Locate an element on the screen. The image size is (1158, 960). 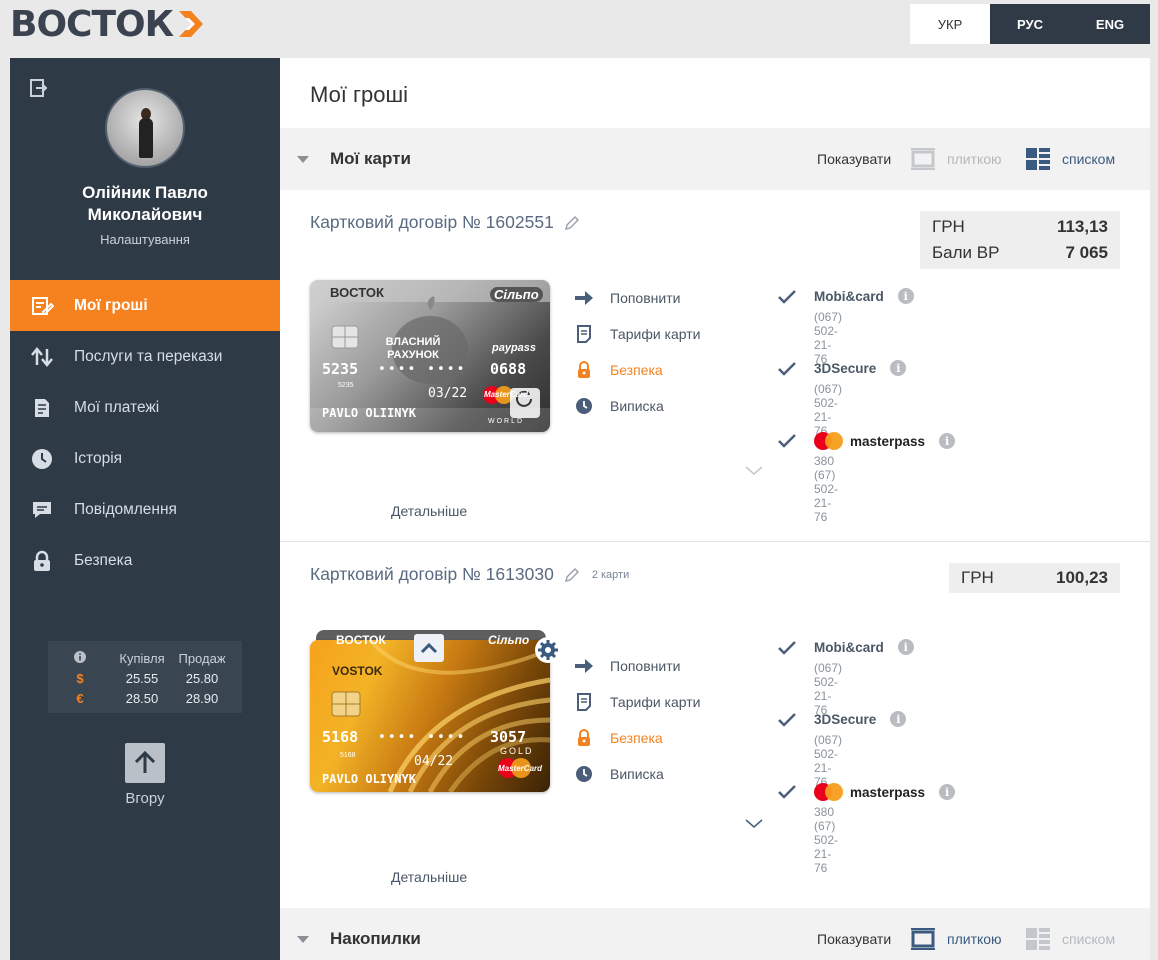
transfer-icon is located at coordinates (42, 357).